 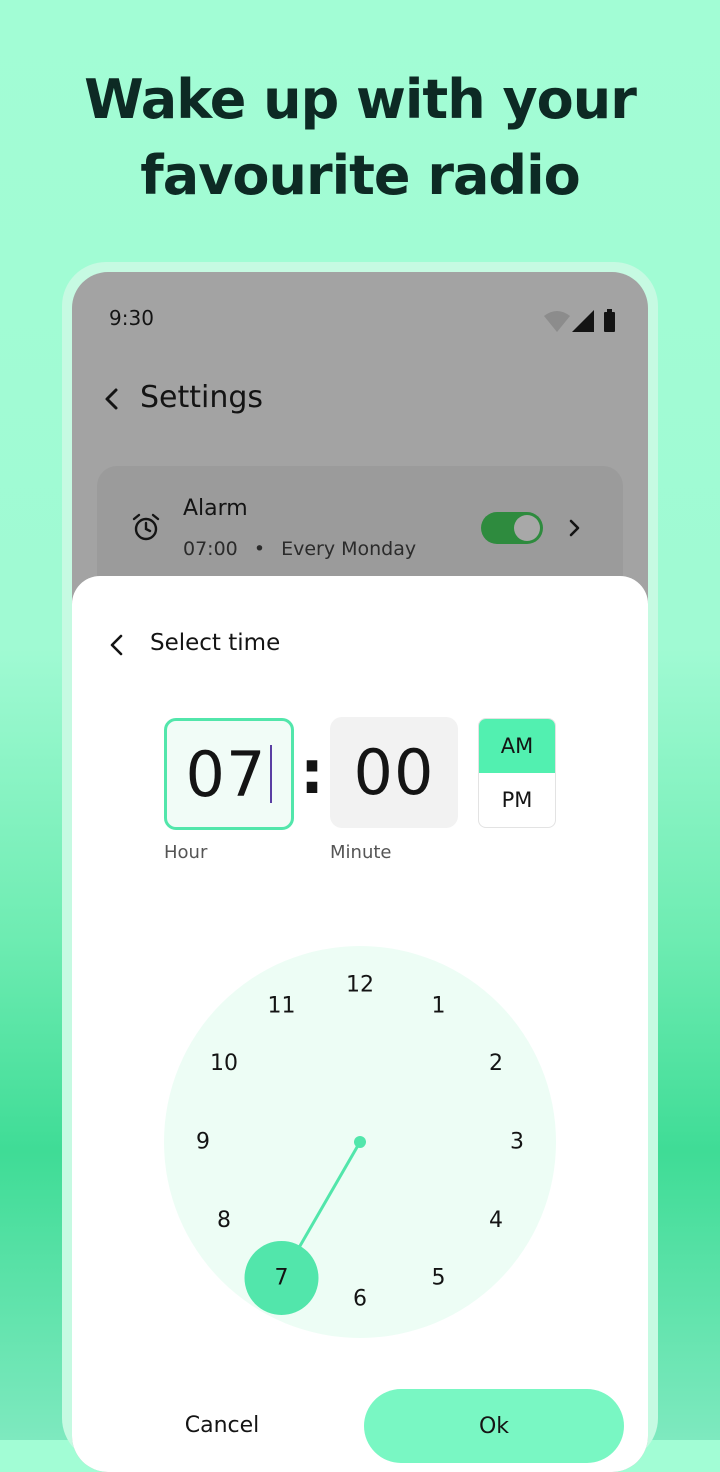 What do you see at coordinates (360, 1299) in the screenshot?
I see `clock-number-6: 6` at bounding box center [360, 1299].